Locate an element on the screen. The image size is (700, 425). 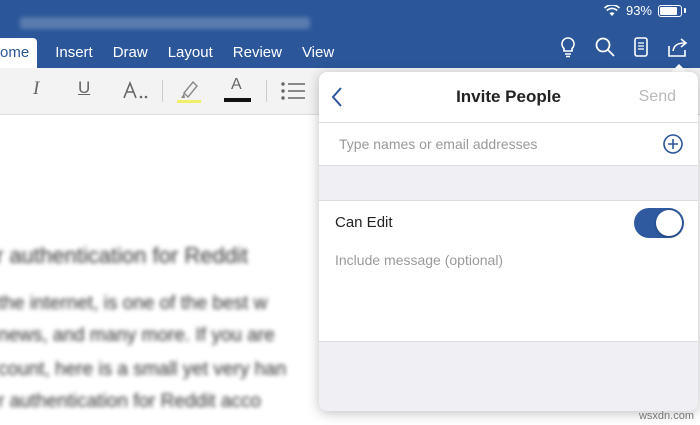
doc-heading: r authentication for Reddit is located at coordinates (124, 255).